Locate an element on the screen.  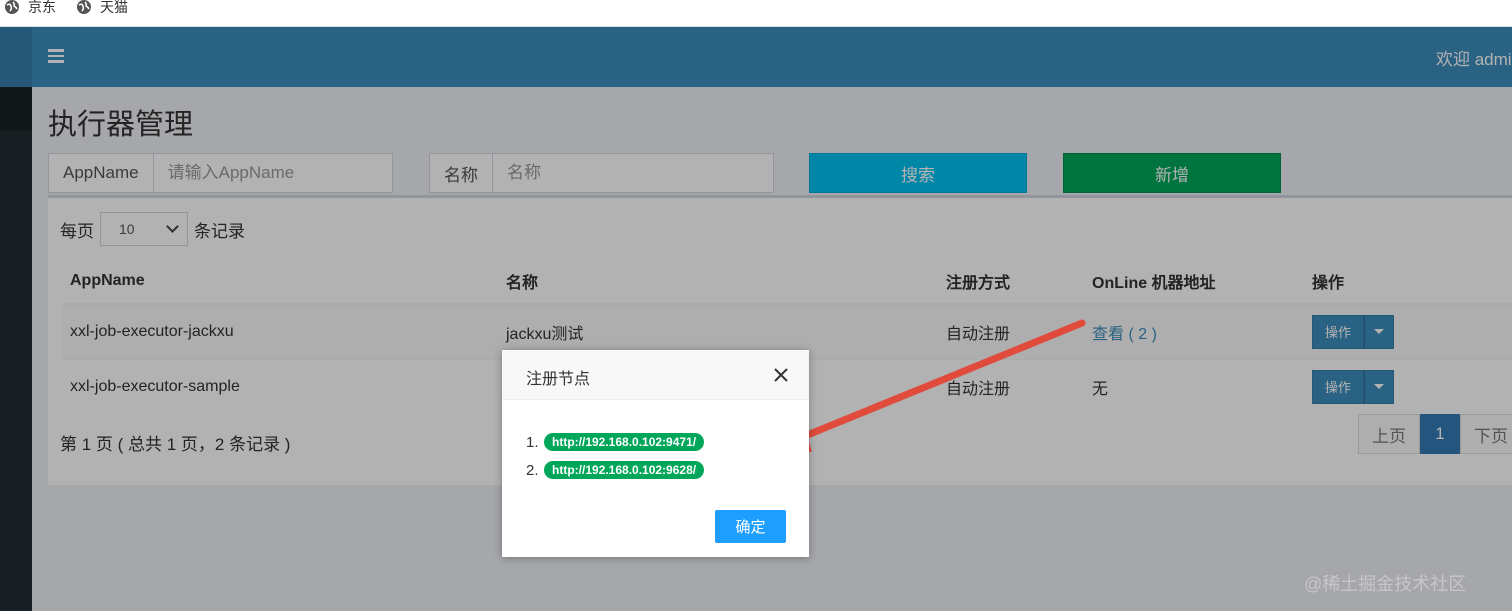
node-url-badge: http://192.168.0.102:9628/ is located at coordinates (624, 470).